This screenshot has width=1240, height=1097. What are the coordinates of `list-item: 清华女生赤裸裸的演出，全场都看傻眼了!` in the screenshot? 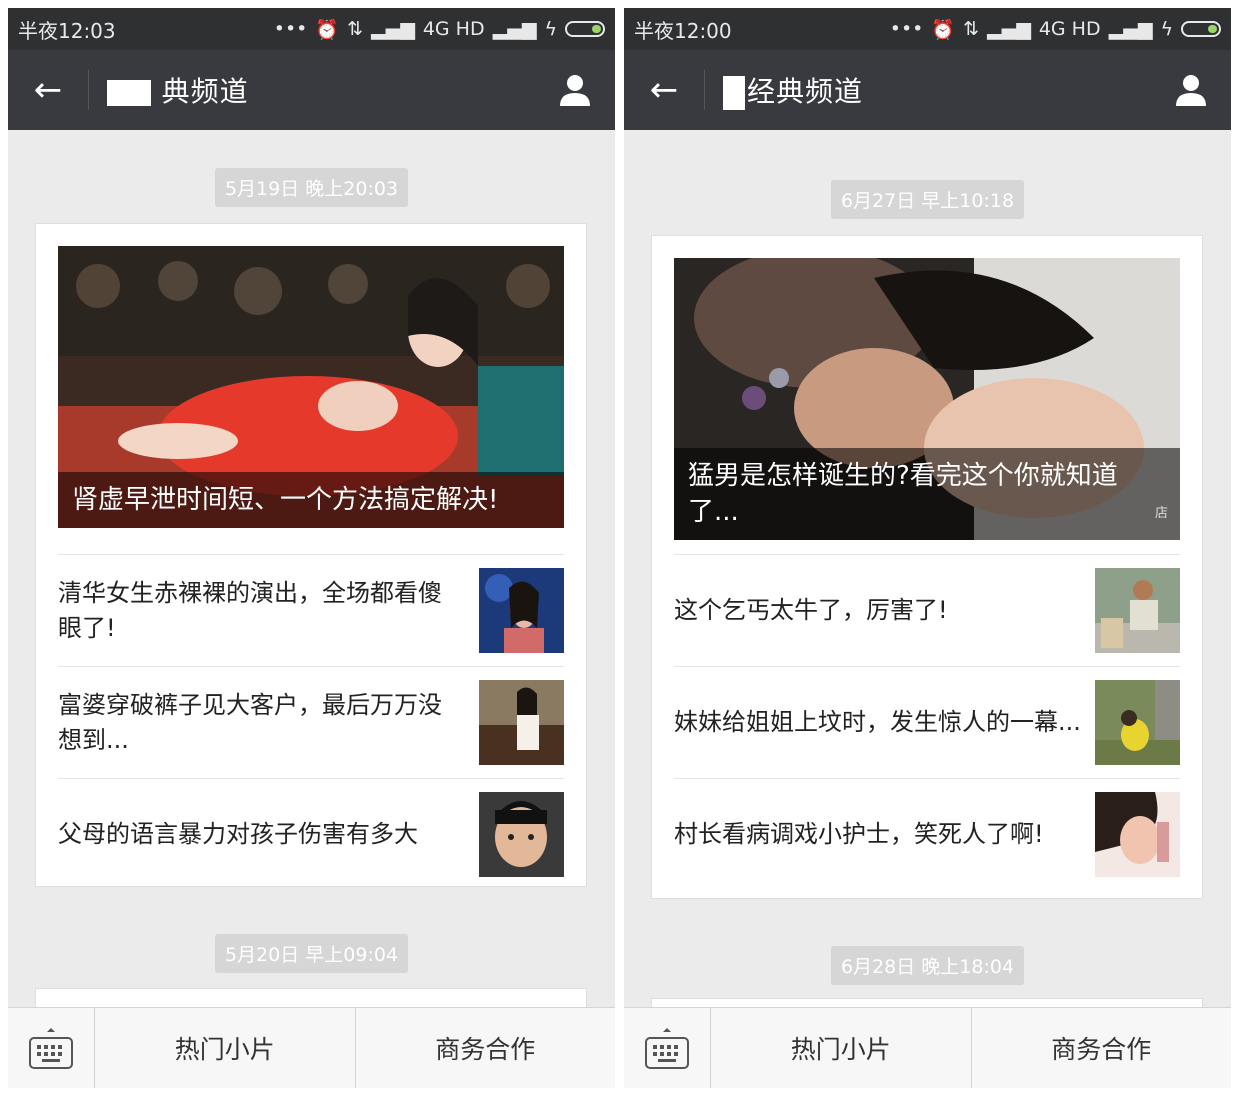 It's located at (311, 610).